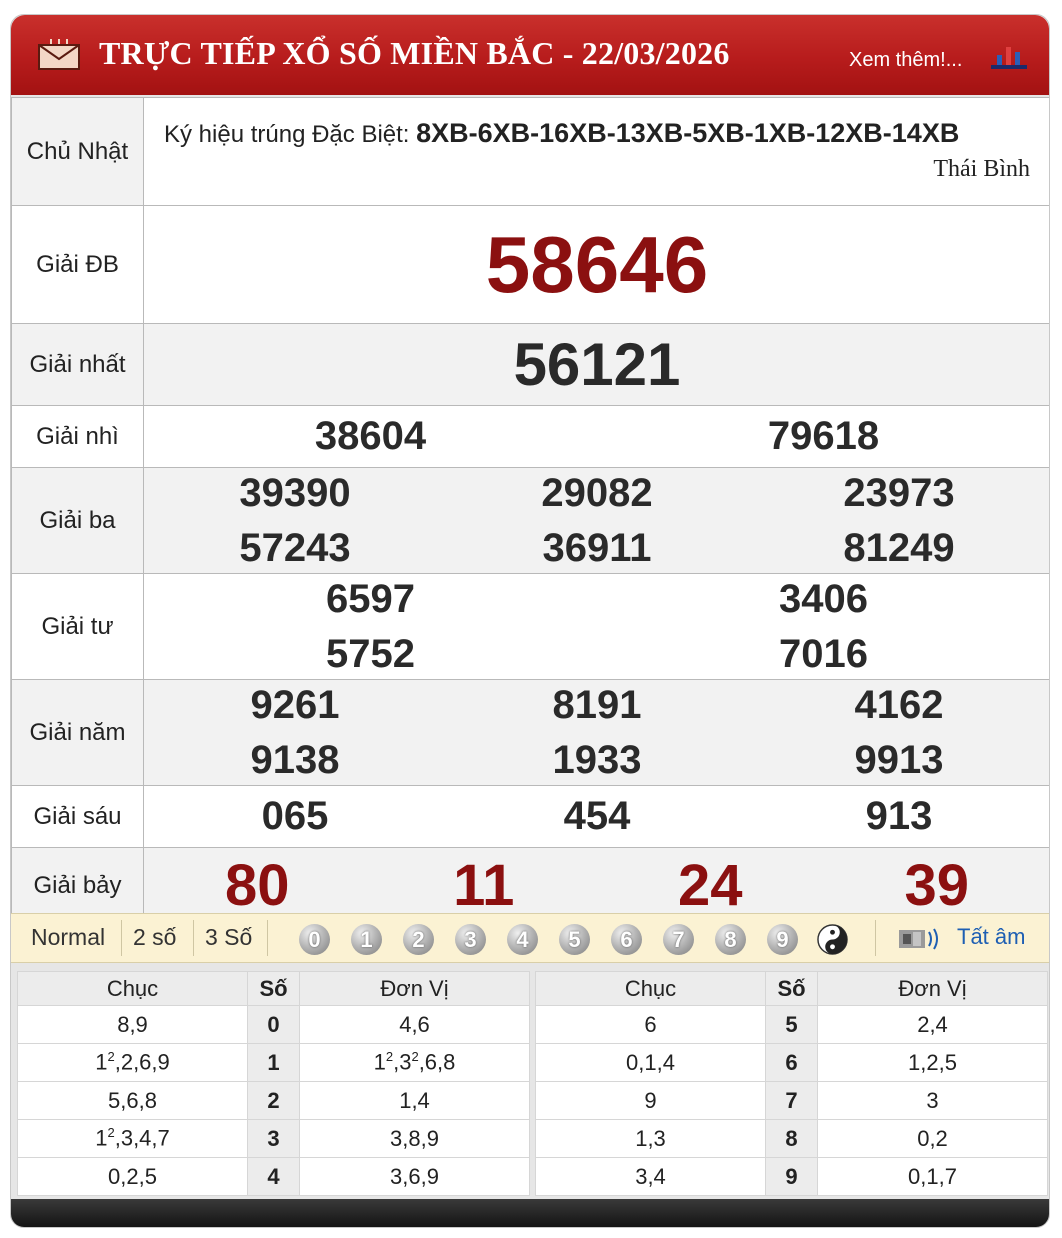 The width and height of the screenshot is (1062, 1238). I want to click on prize-5-number: 4162, so click(899, 704).